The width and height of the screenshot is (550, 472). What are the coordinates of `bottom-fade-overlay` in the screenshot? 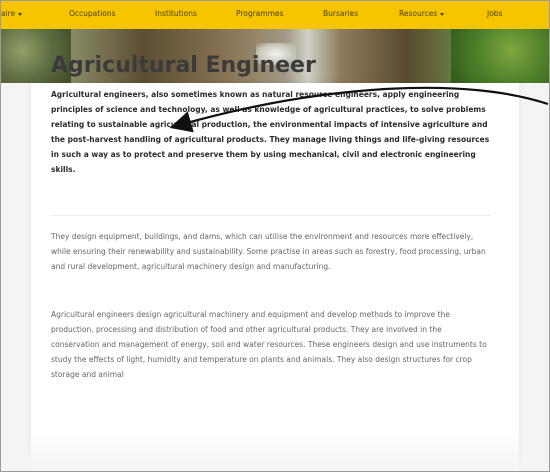 It's located at (275, 451).